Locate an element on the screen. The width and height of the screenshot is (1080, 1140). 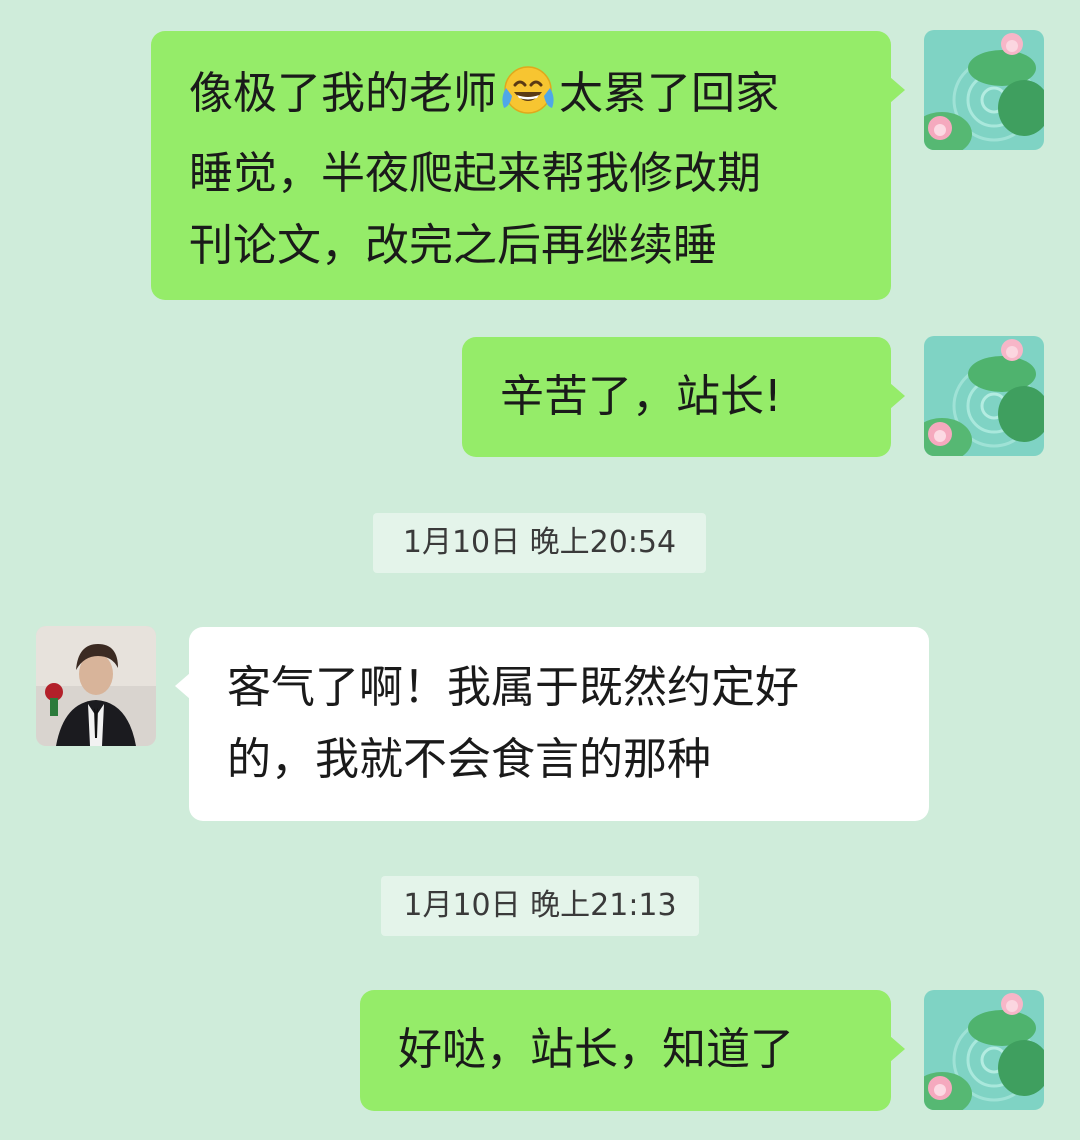
contact-avatar is located at coordinates (96, 686).